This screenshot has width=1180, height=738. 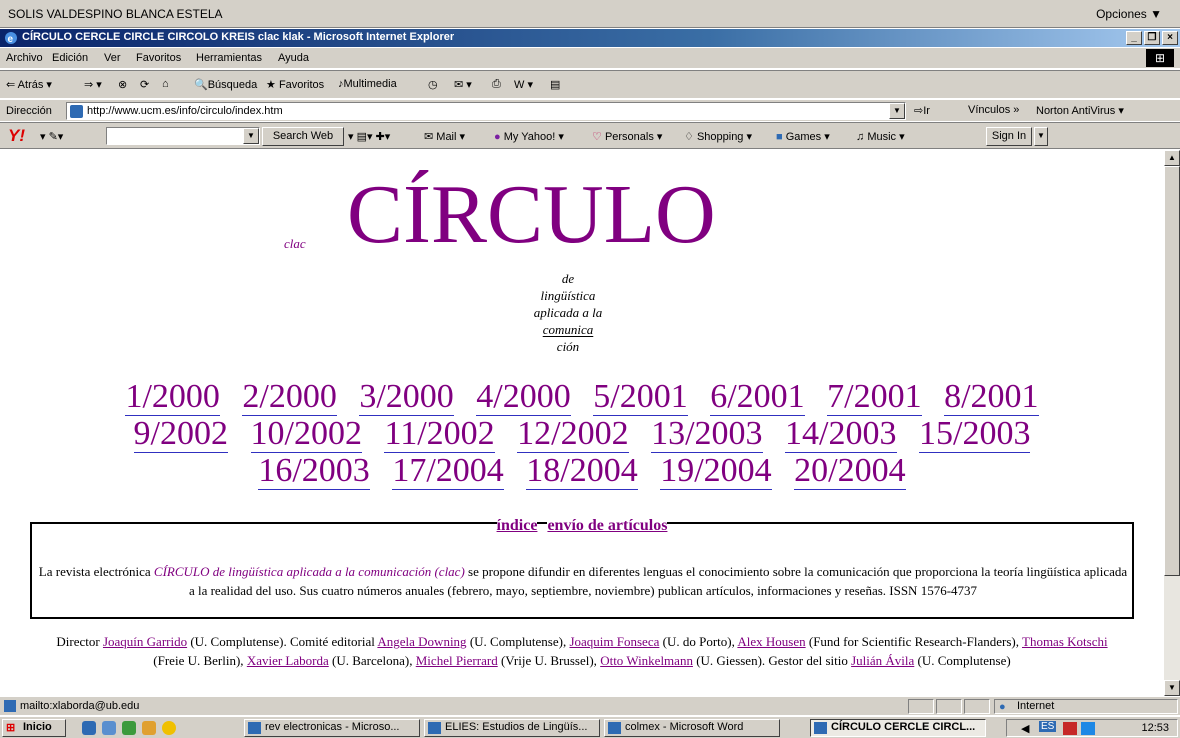 What do you see at coordinates (314, 471) in the screenshot?
I see `issue-link: 16/2003` at bounding box center [314, 471].